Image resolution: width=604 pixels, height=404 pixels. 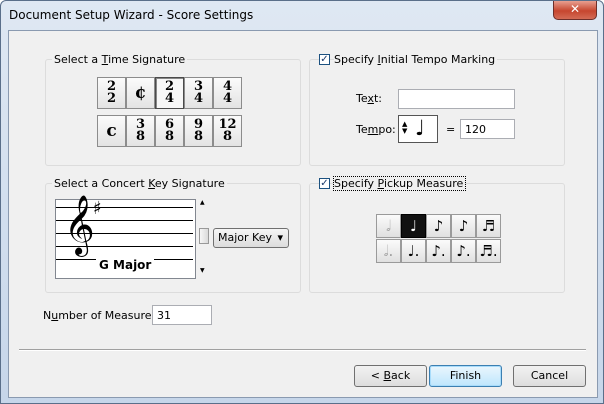 I want to click on back-button: < Back, so click(x=390, y=376).